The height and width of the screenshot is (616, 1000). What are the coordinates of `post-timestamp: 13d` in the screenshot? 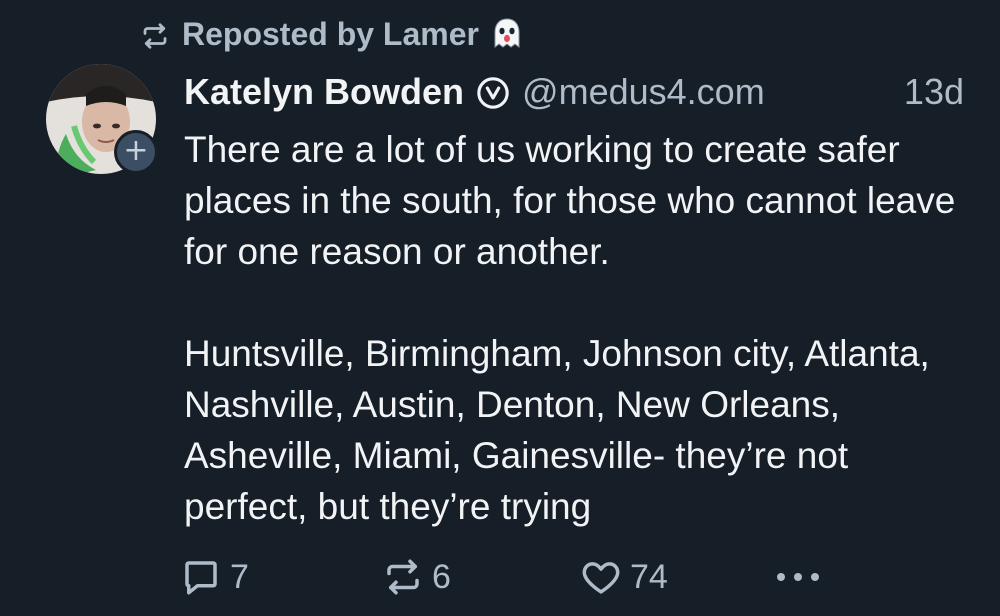 It's located at (934, 92).